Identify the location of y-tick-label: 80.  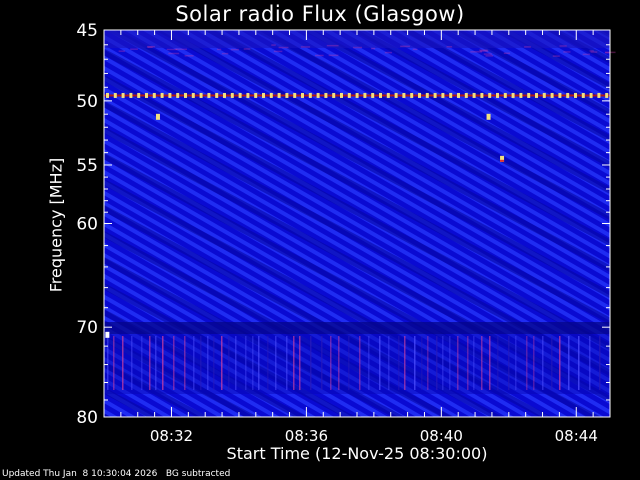
(87, 418).